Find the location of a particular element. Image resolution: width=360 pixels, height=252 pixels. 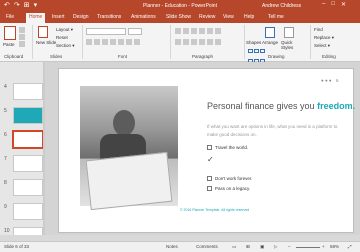

tab-view: View is located at coordinates (228, 17).